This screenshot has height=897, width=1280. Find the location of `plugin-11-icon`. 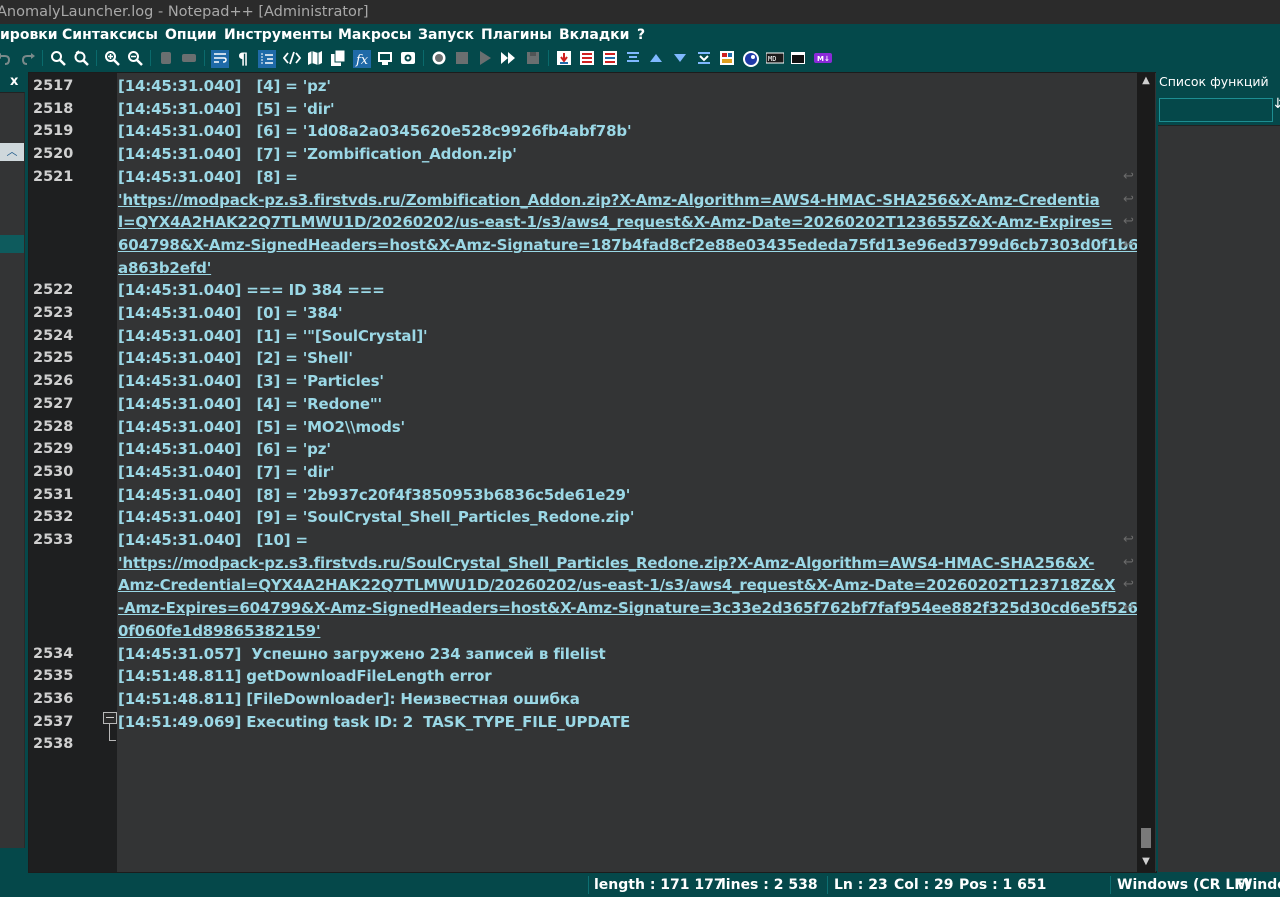

plugin-11-icon is located at coordinates (798, 58).